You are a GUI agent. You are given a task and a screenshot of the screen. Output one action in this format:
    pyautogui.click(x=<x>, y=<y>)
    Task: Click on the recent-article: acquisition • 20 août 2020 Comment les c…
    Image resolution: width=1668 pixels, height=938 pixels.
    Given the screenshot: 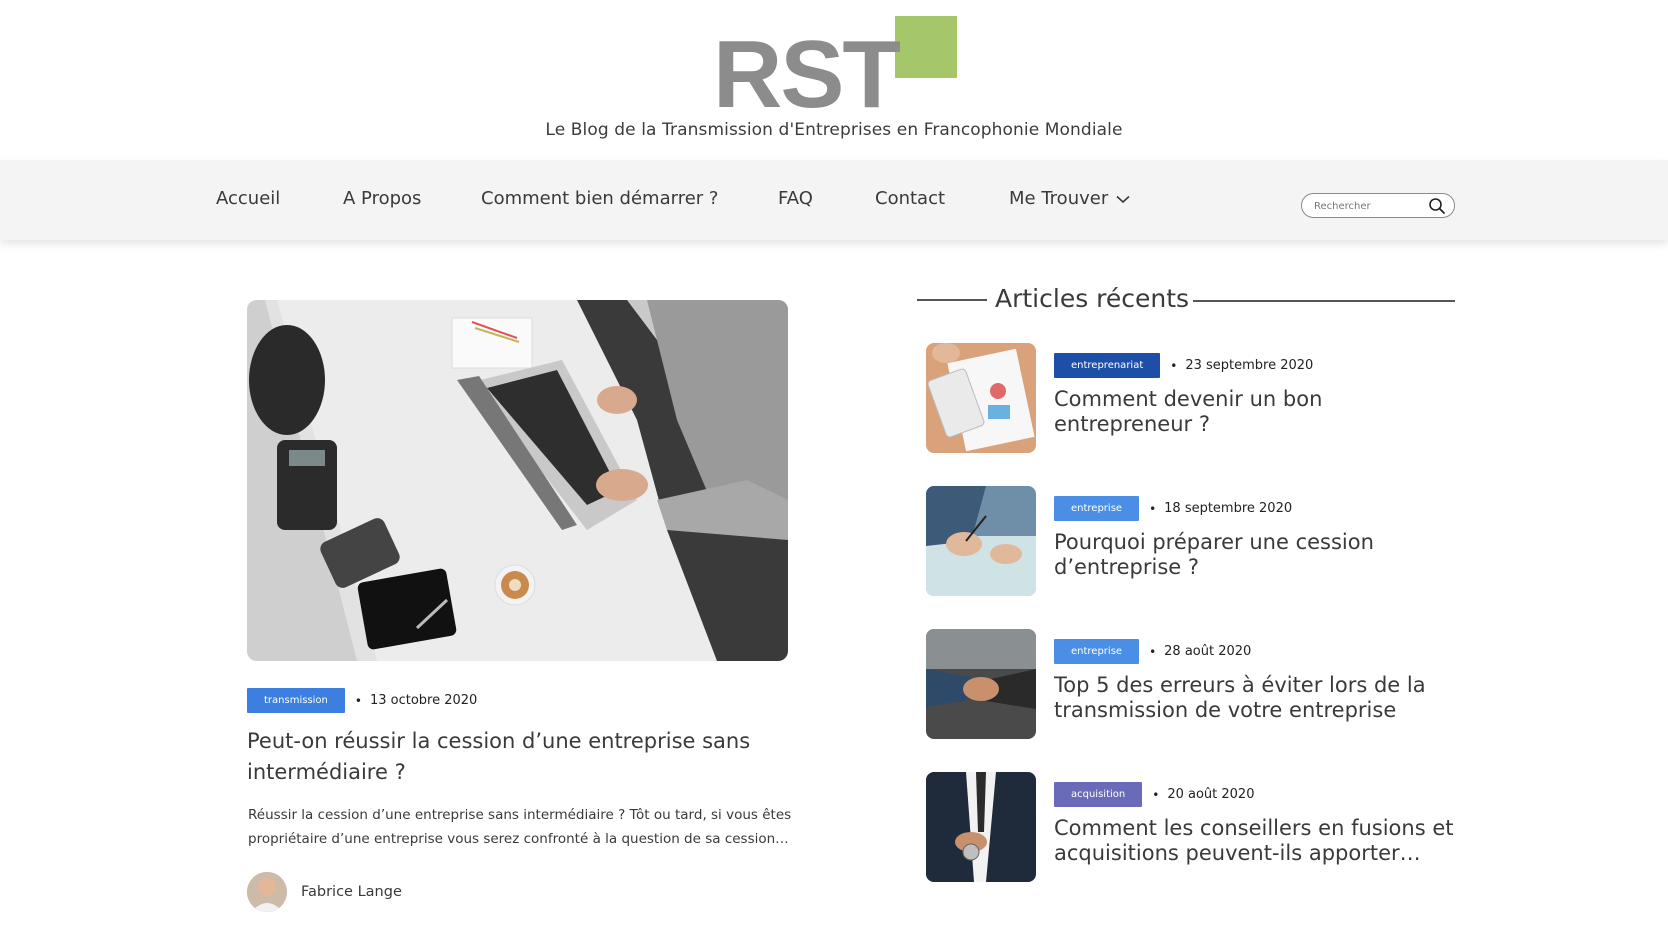 What is the action you would take?
    pyautogui.click(x=1191, y=828)
    